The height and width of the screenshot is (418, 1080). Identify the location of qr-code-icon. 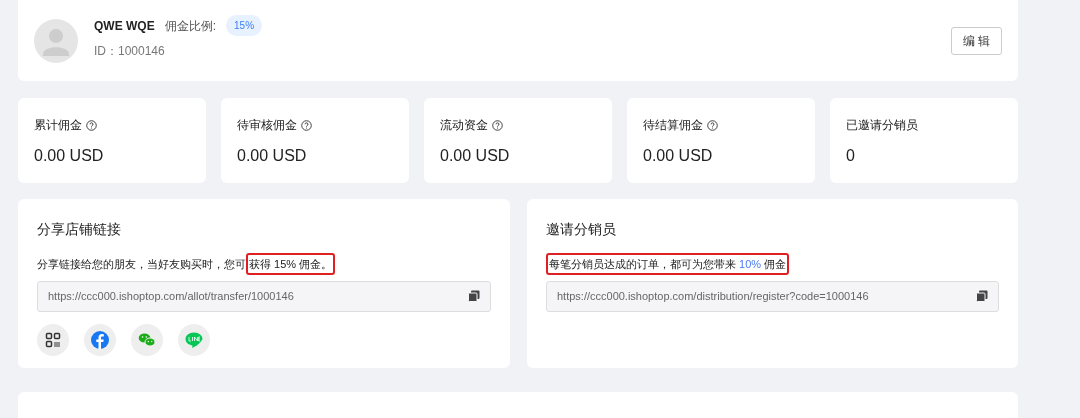
(53, 339).